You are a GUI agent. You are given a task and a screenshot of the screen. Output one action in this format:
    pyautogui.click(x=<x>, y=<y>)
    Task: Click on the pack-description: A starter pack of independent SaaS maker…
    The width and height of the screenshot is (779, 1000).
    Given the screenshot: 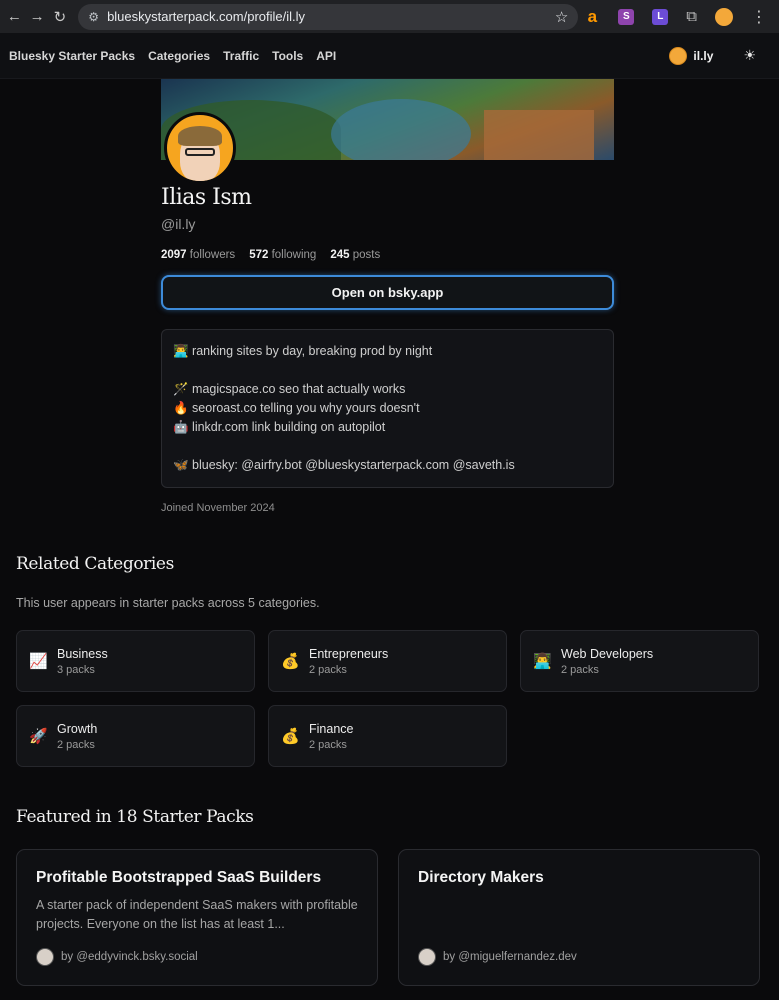 What is the action you would take?
    pyautogui.click(x=197, y=914)
    